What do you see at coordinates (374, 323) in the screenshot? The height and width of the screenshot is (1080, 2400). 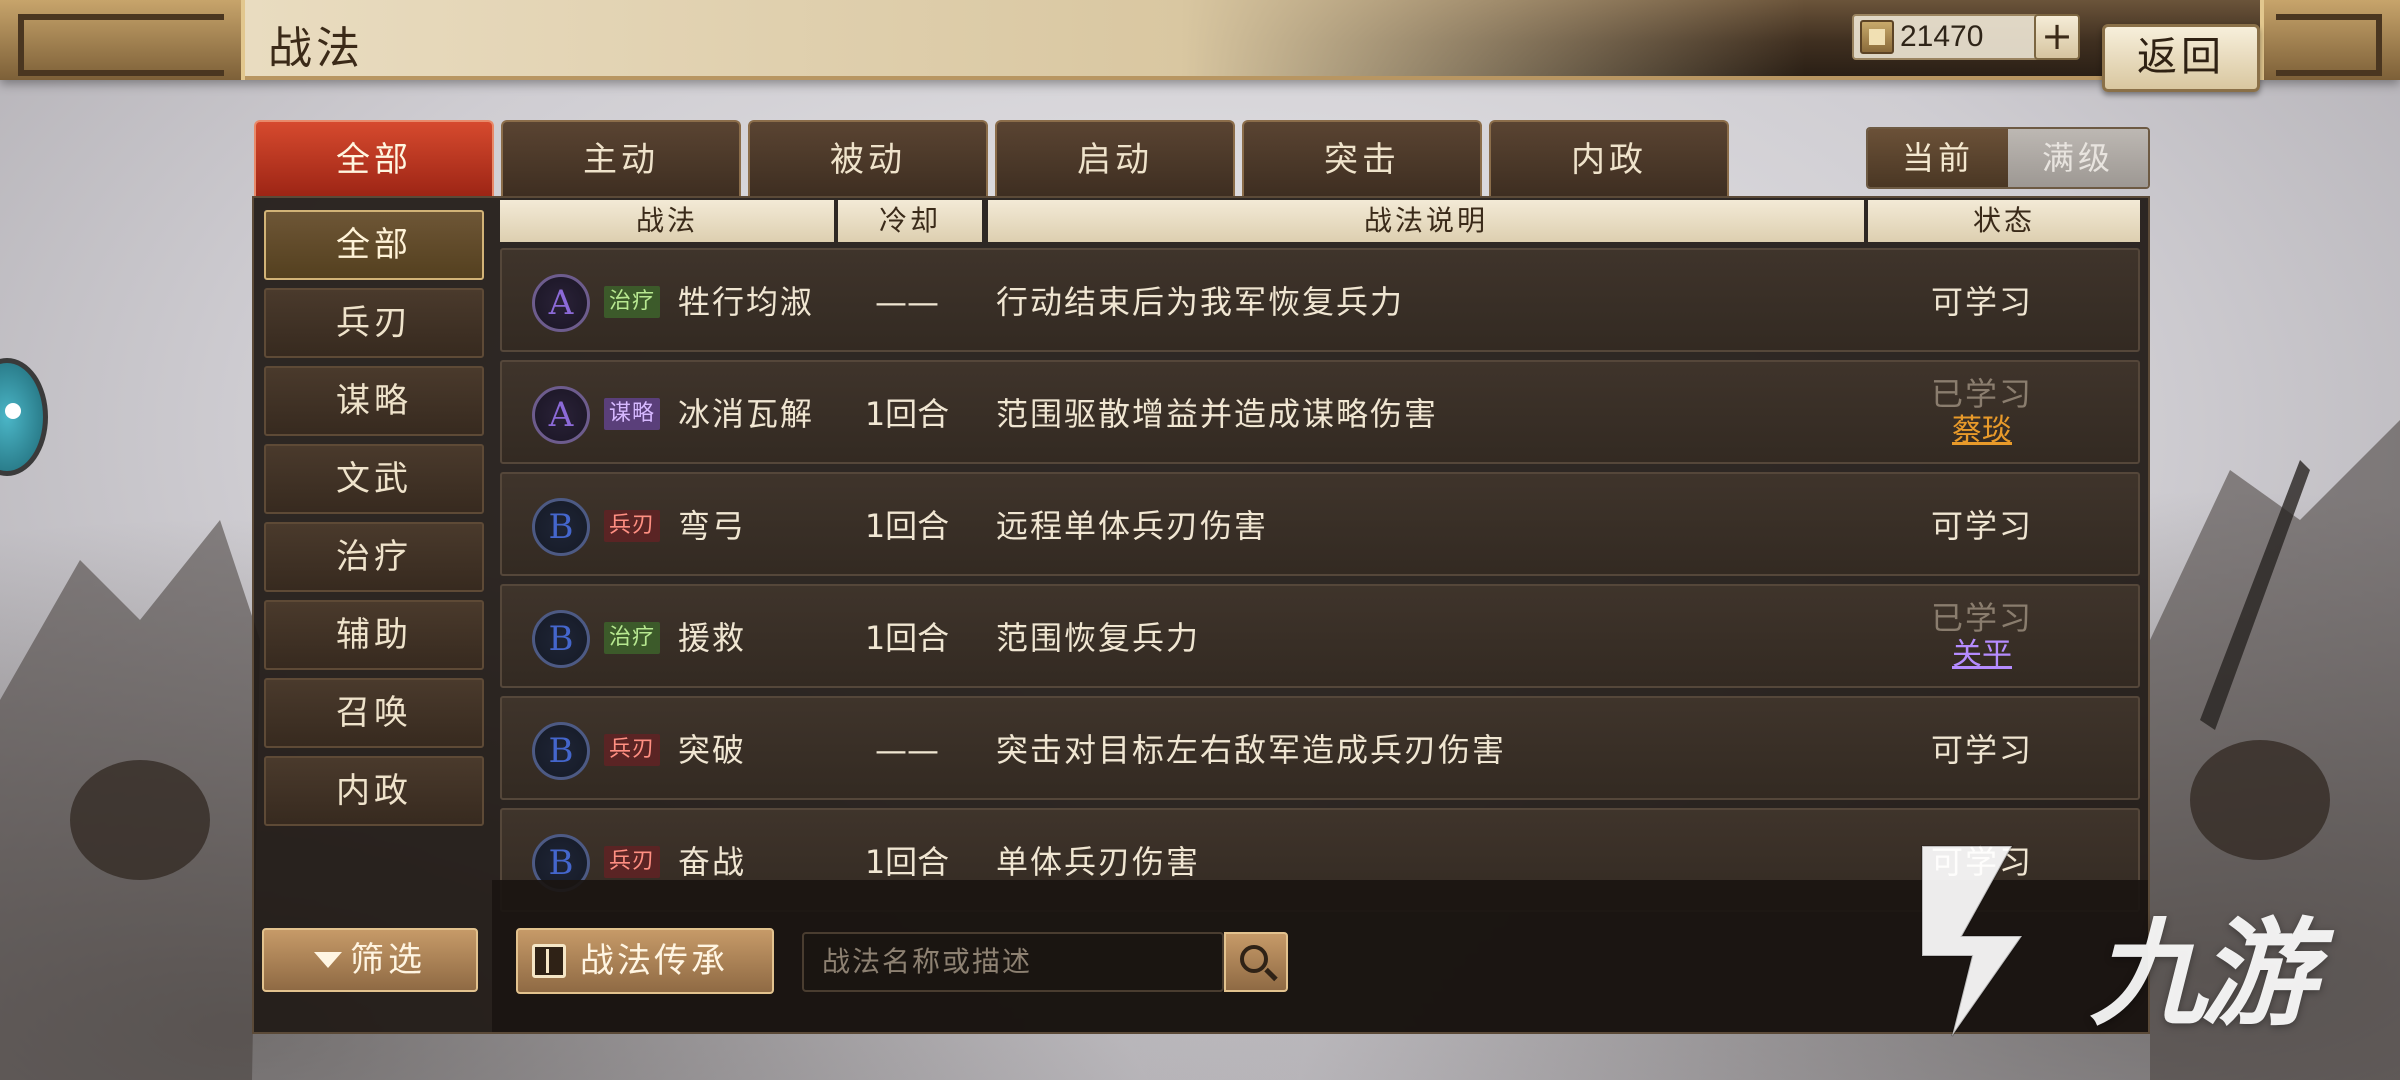 I see `sidebar-item-blade: 兵刃` at bounding box center [374, 323].